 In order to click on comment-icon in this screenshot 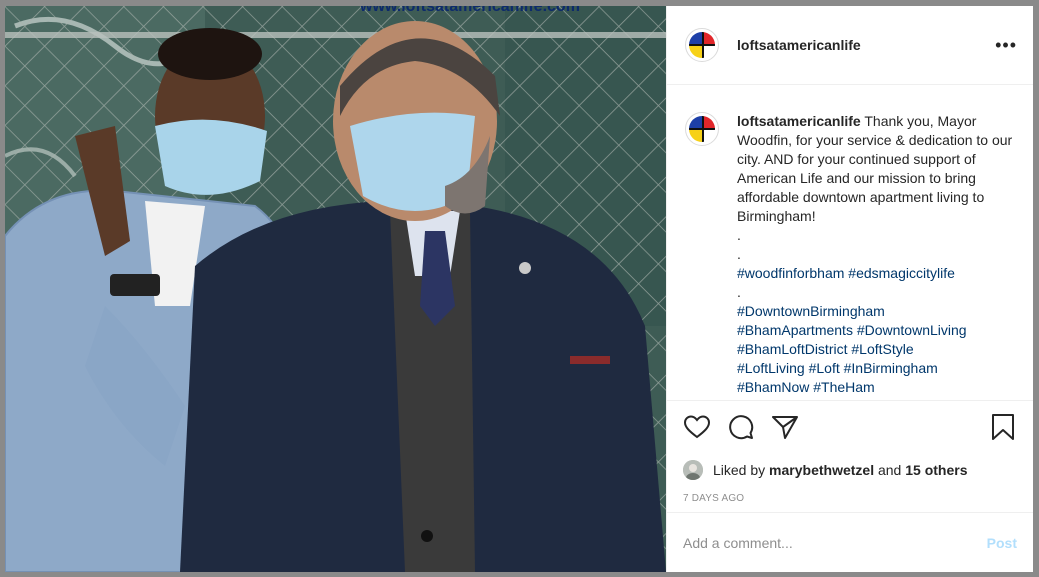, I will do `click(741, 427)`.